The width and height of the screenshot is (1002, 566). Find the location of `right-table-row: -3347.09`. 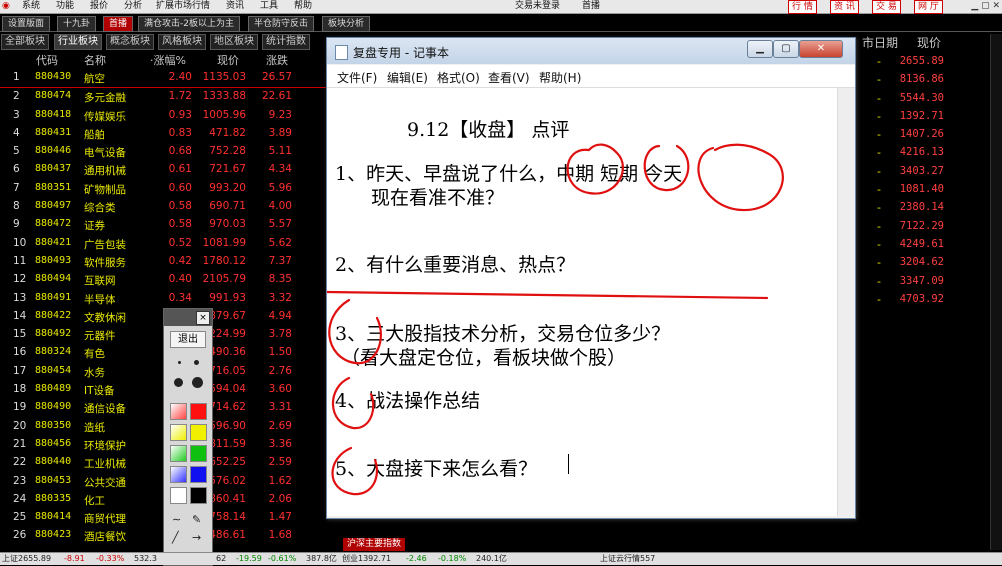

right-table-row: -3347.09 is located at coordinates (928, 284).